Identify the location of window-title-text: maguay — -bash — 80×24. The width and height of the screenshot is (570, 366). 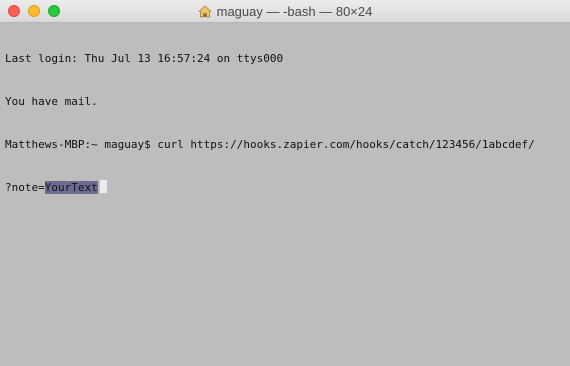
(294, 11).